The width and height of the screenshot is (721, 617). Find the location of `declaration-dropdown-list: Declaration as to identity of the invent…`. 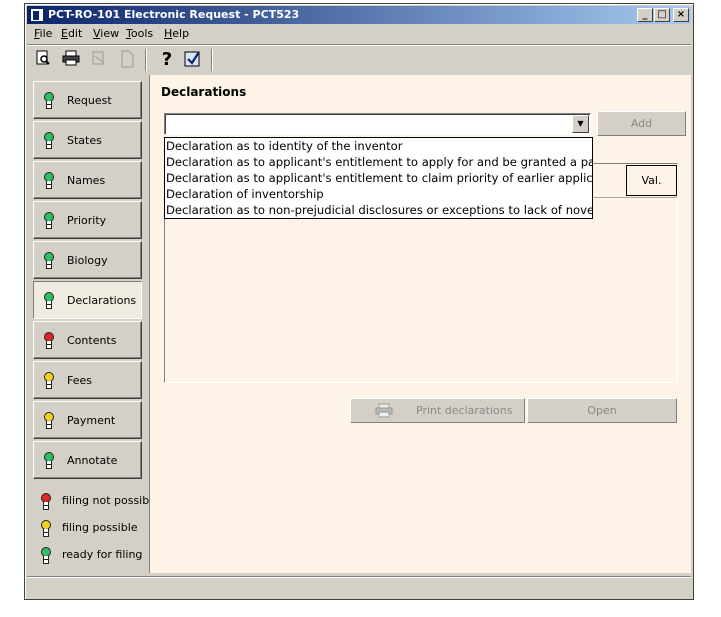

declaration-dropdown-list: Declaration as to identity of the invent… is located at coordinates (378, 178).